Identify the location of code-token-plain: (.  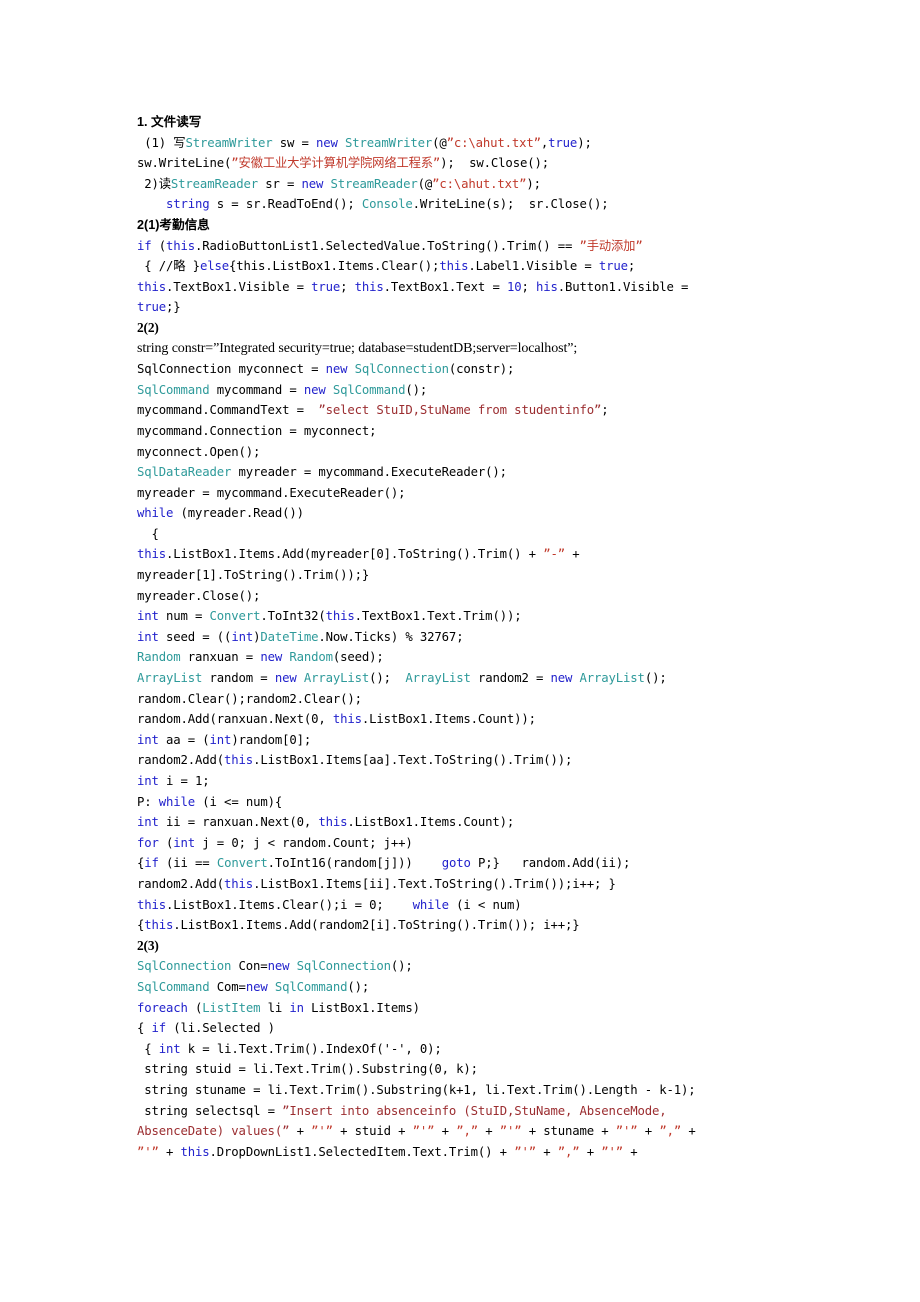
(195, 1007).